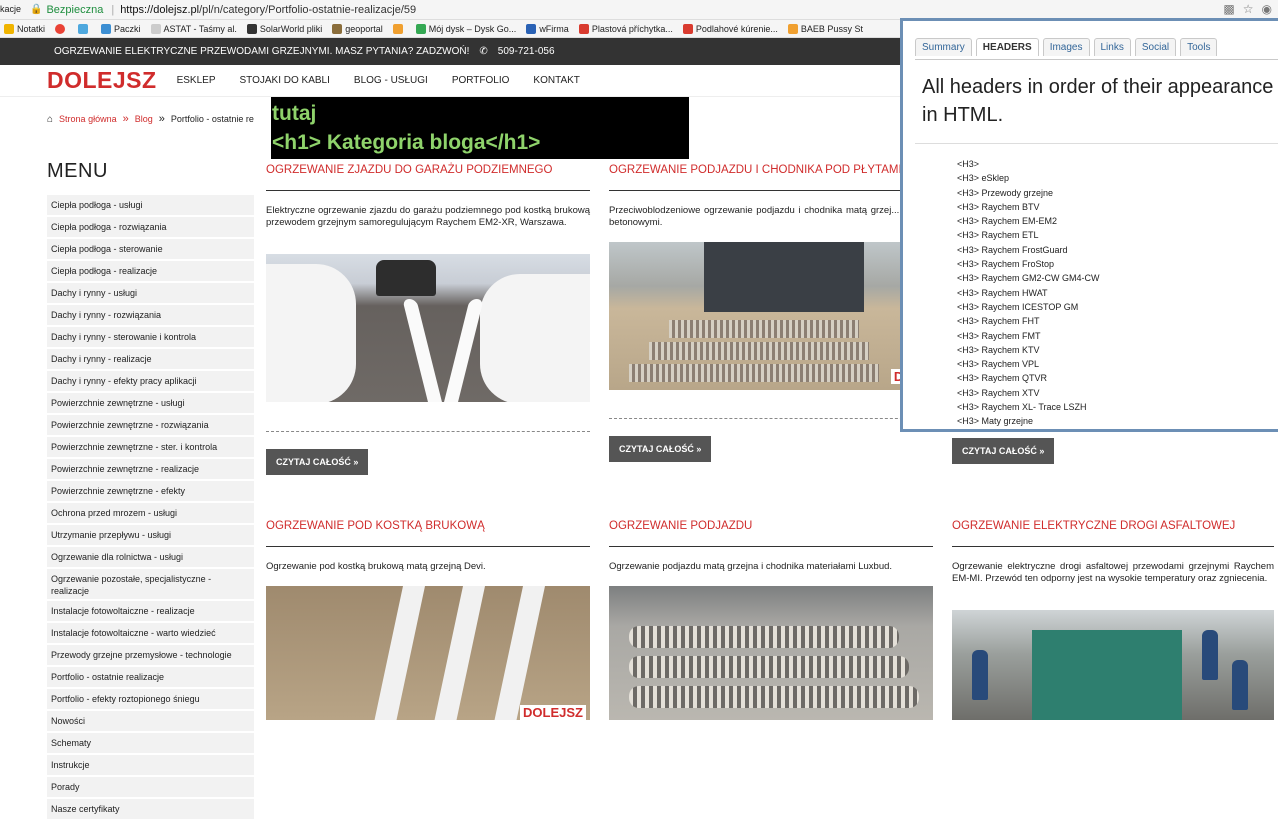 The width and height of the screenshot is (1278, 821). Describe the element at coordinates (150, 469) in the screenshot. I see `sidebar-menu-item: Powierzchnie zewnętrzne - realizacje` at that location.